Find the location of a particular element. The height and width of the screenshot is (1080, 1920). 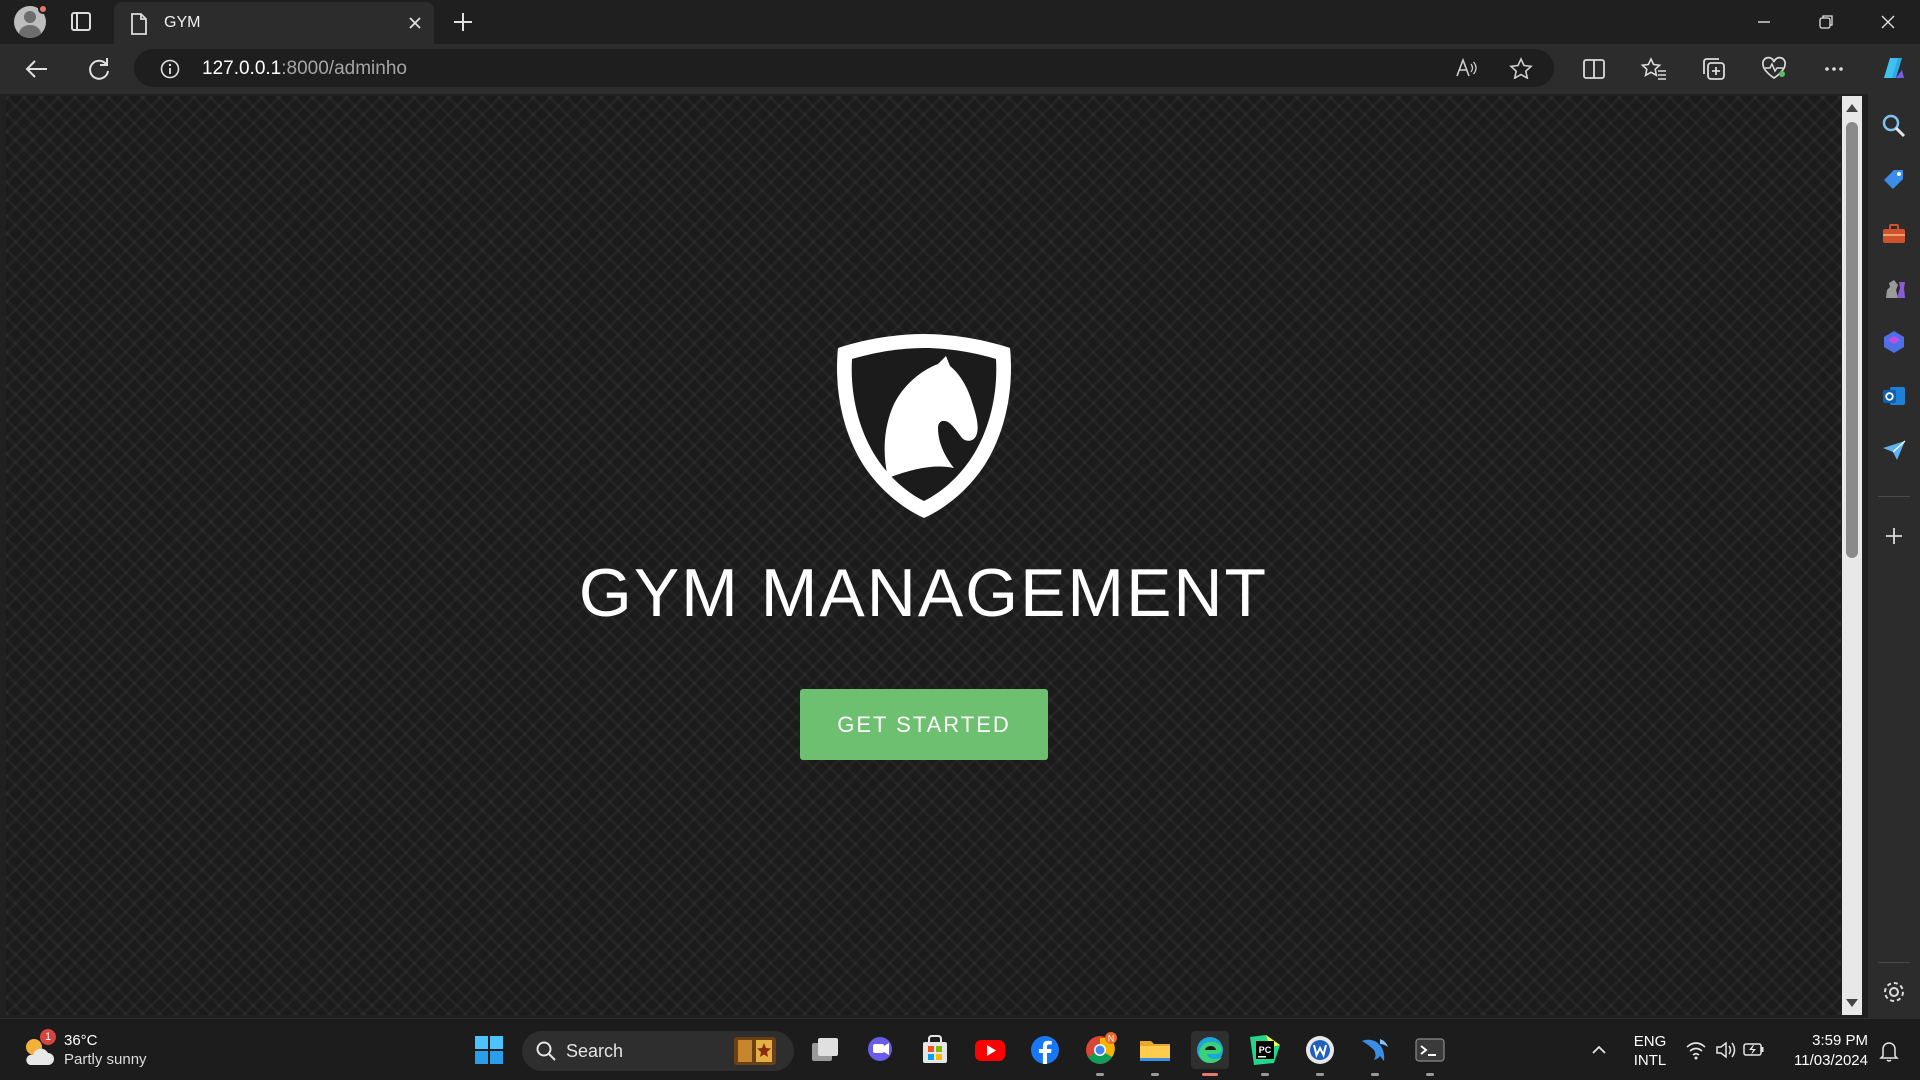

profile-avatar is located at coordinates (30, 22).